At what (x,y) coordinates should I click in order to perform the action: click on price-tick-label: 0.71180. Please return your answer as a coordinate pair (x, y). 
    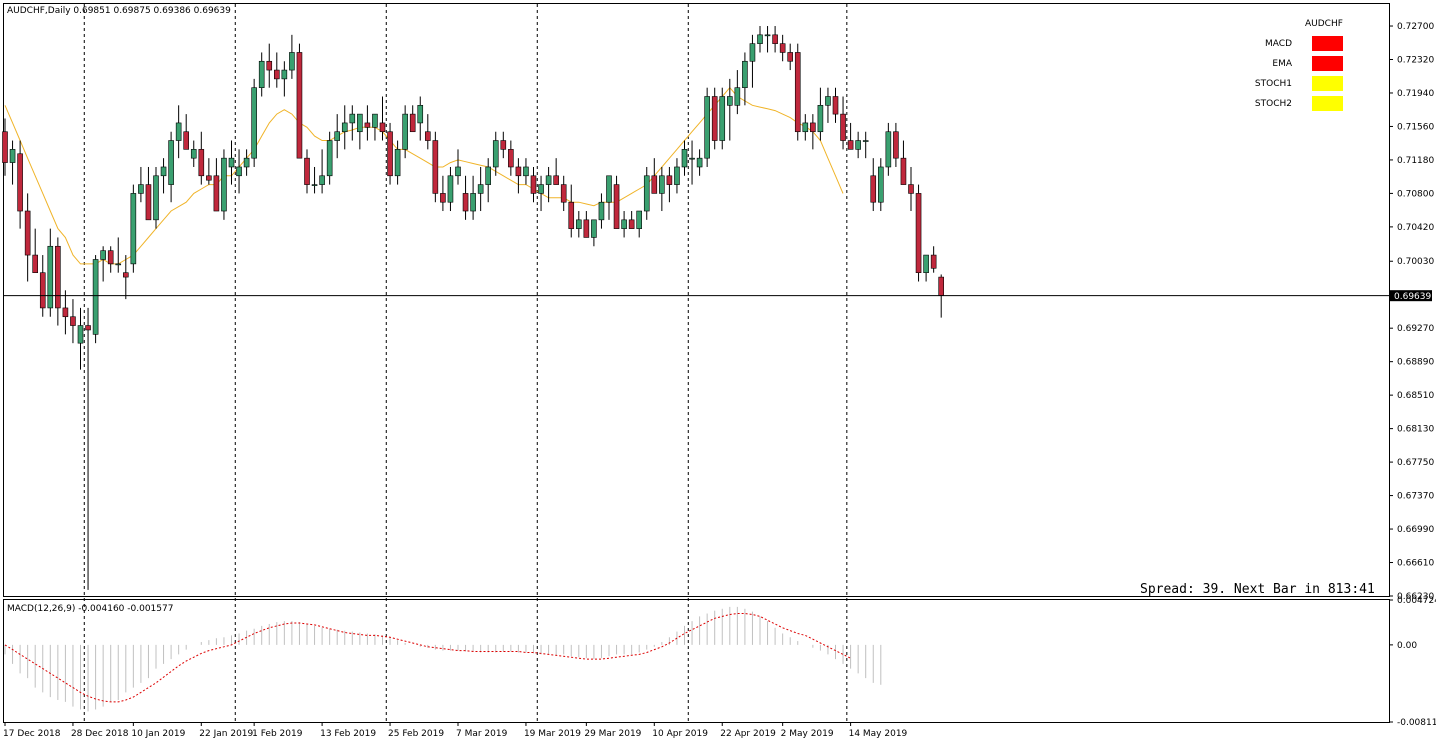
    Looking at the image, I should click on (1415, 161).